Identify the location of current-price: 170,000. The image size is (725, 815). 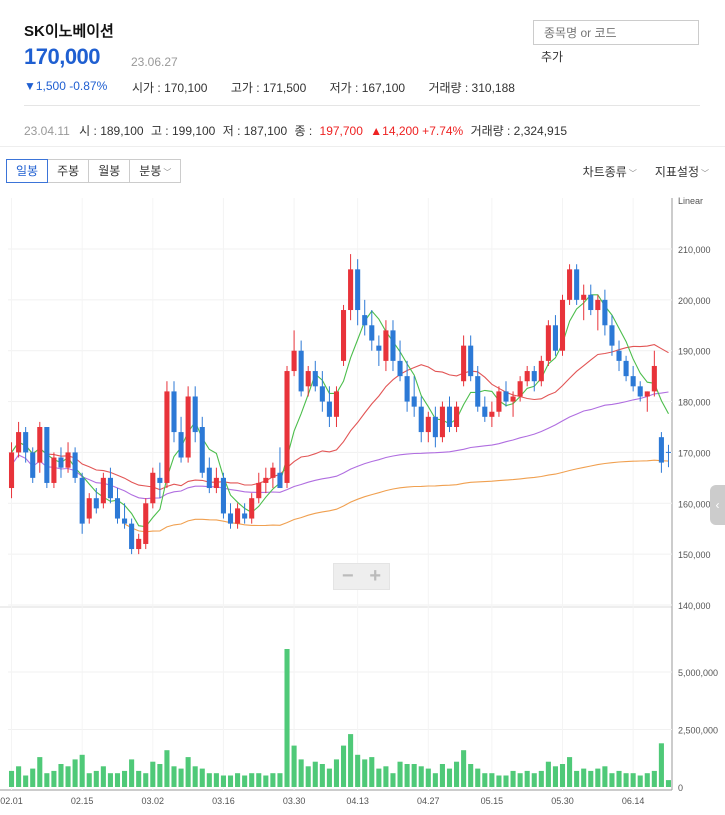
(62, 56).